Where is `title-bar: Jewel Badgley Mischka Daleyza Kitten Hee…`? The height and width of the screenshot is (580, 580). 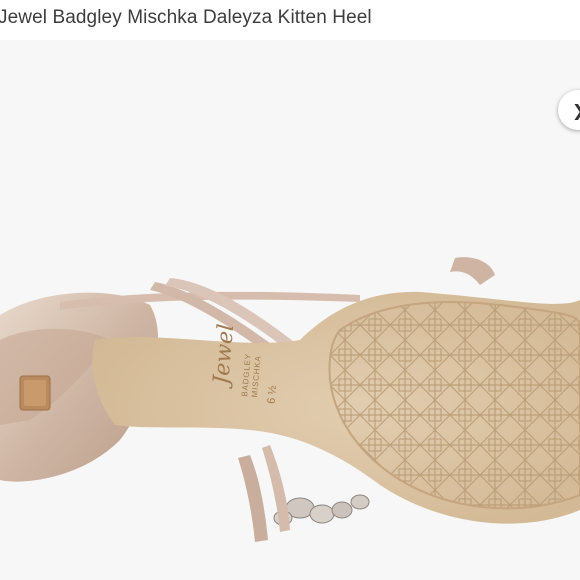 title-bar: Jewel Badgley Mischka Daleyza Kitten Hee… is located at coordinates (290, 20).